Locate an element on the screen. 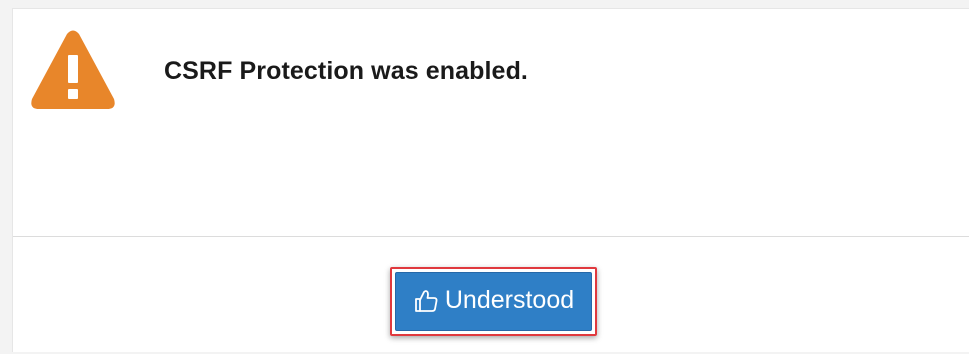 This screenshot has height=354, width=969. warning-triangle-icon is located at coordinates (73, 69).